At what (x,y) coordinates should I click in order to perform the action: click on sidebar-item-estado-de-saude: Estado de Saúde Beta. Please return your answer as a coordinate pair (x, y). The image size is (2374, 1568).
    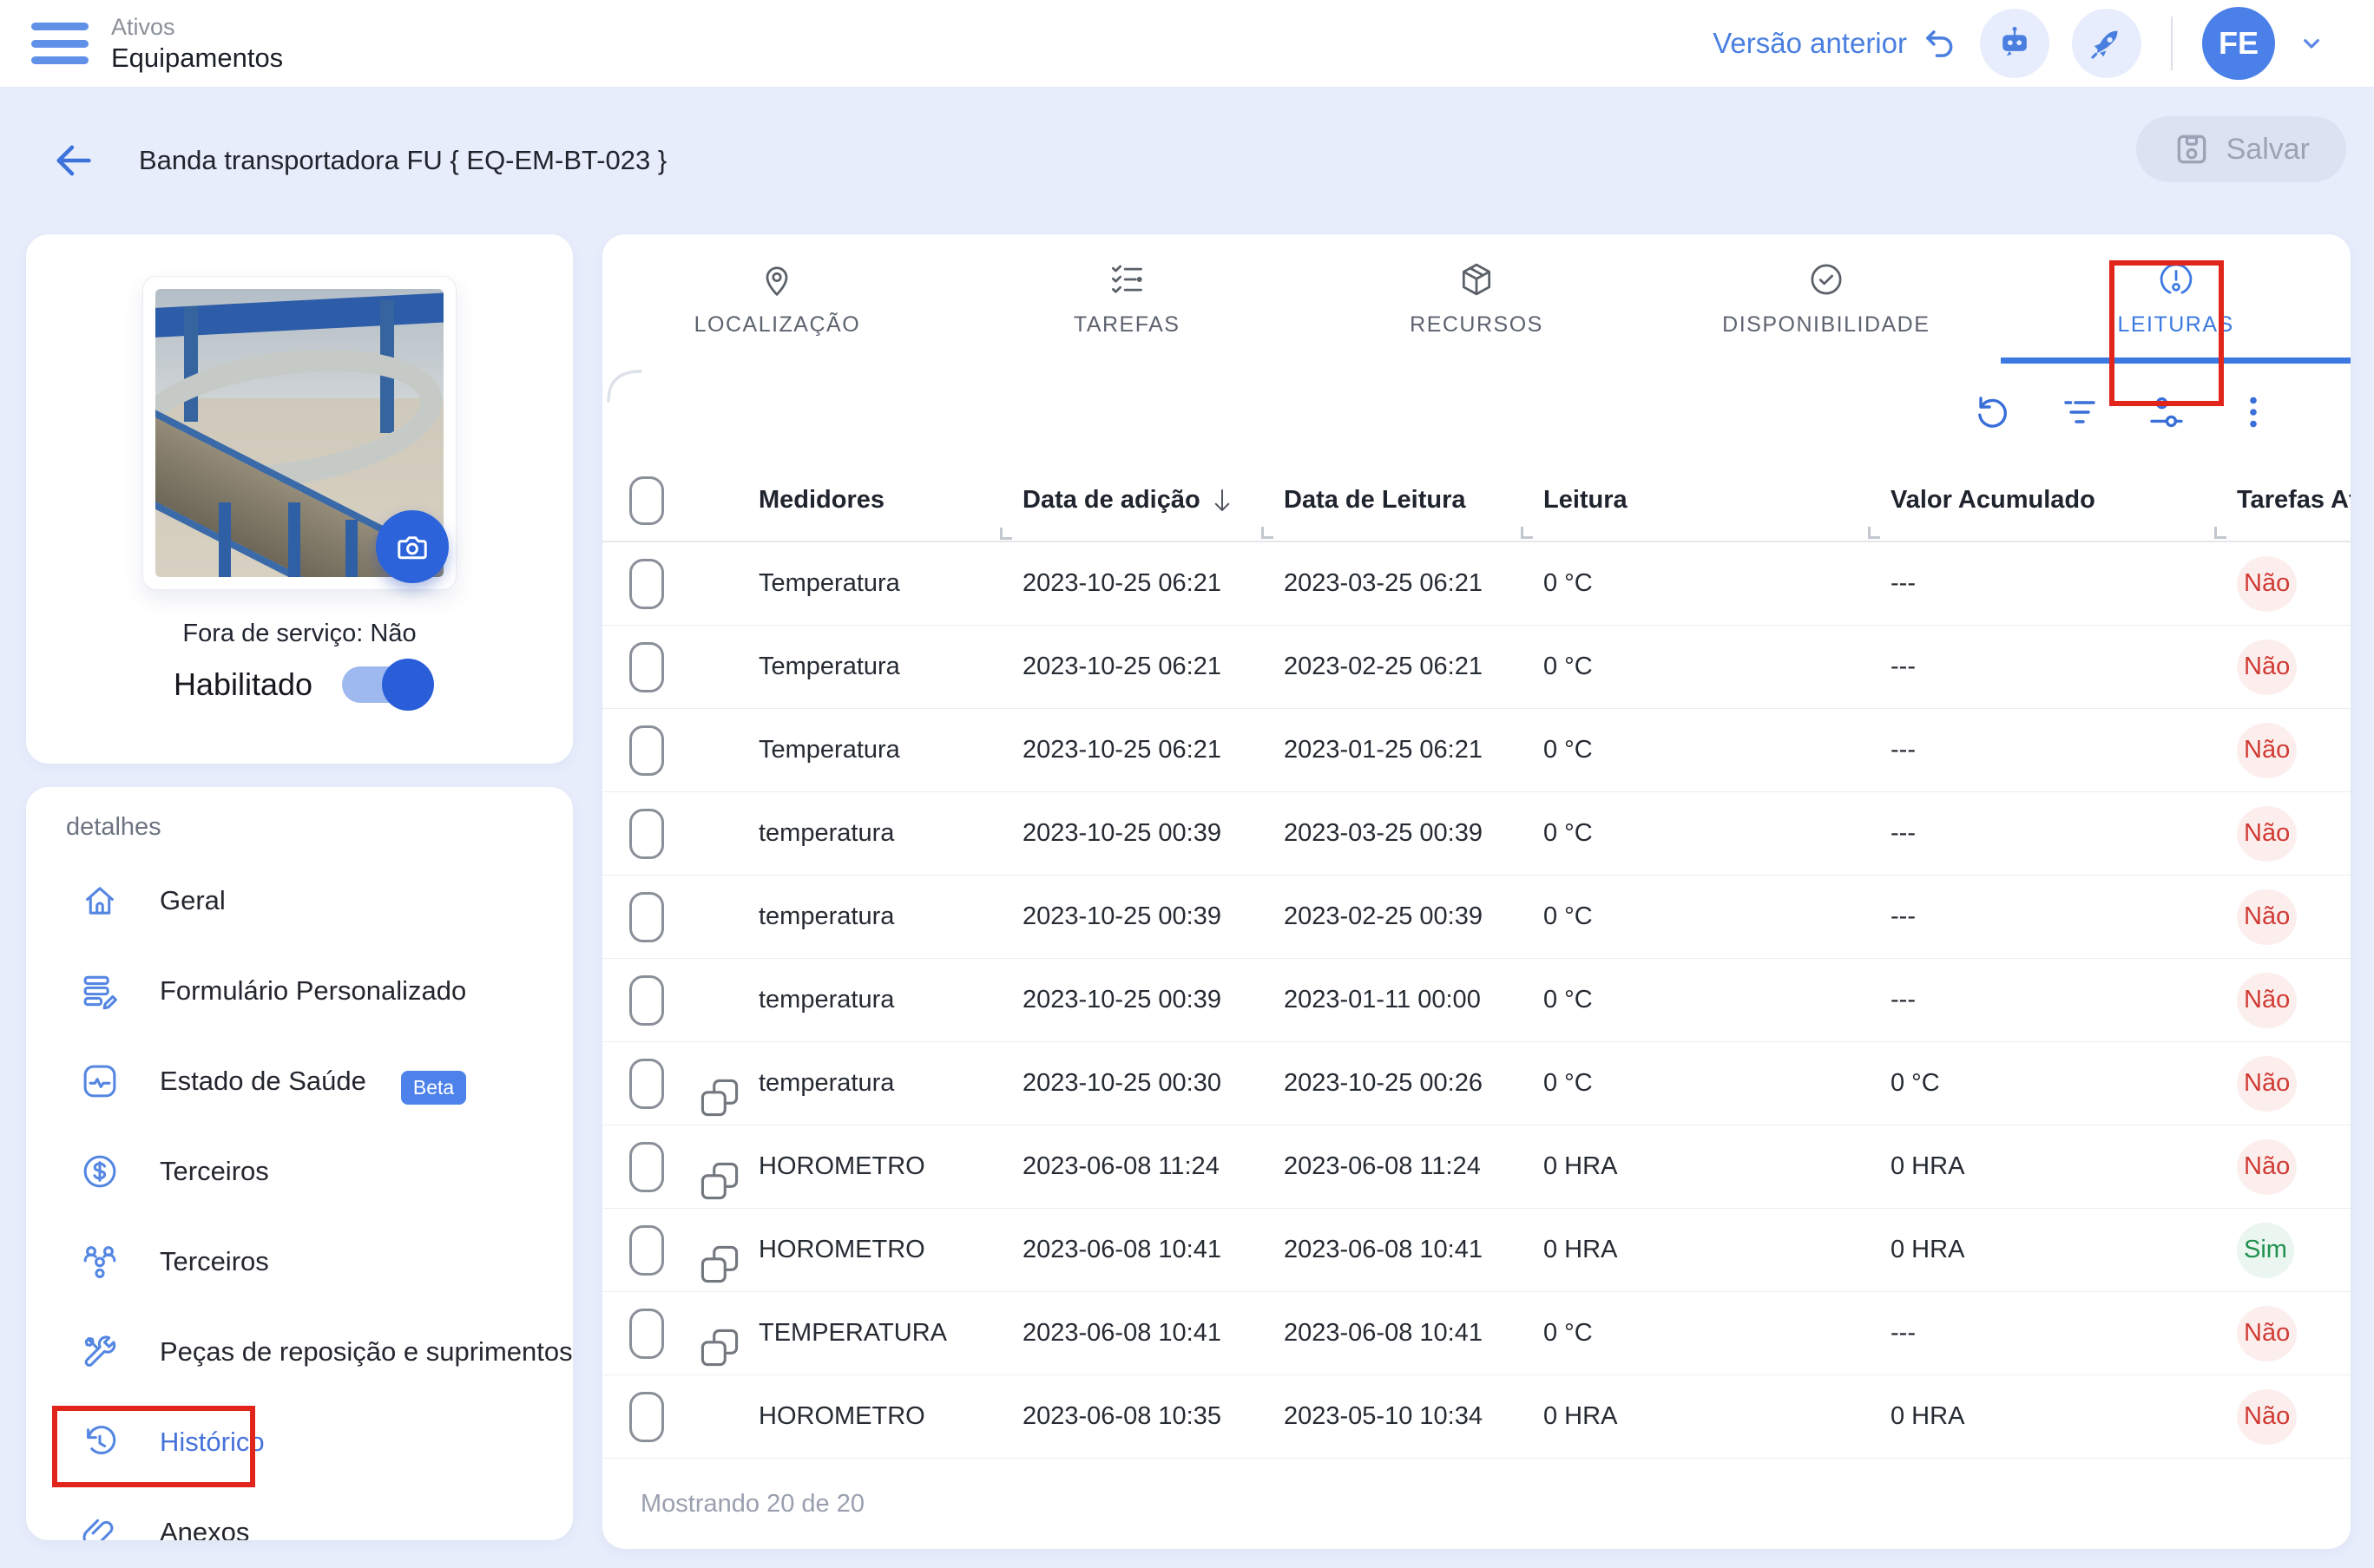
    Looking at the image, I should click on (299, 1081).